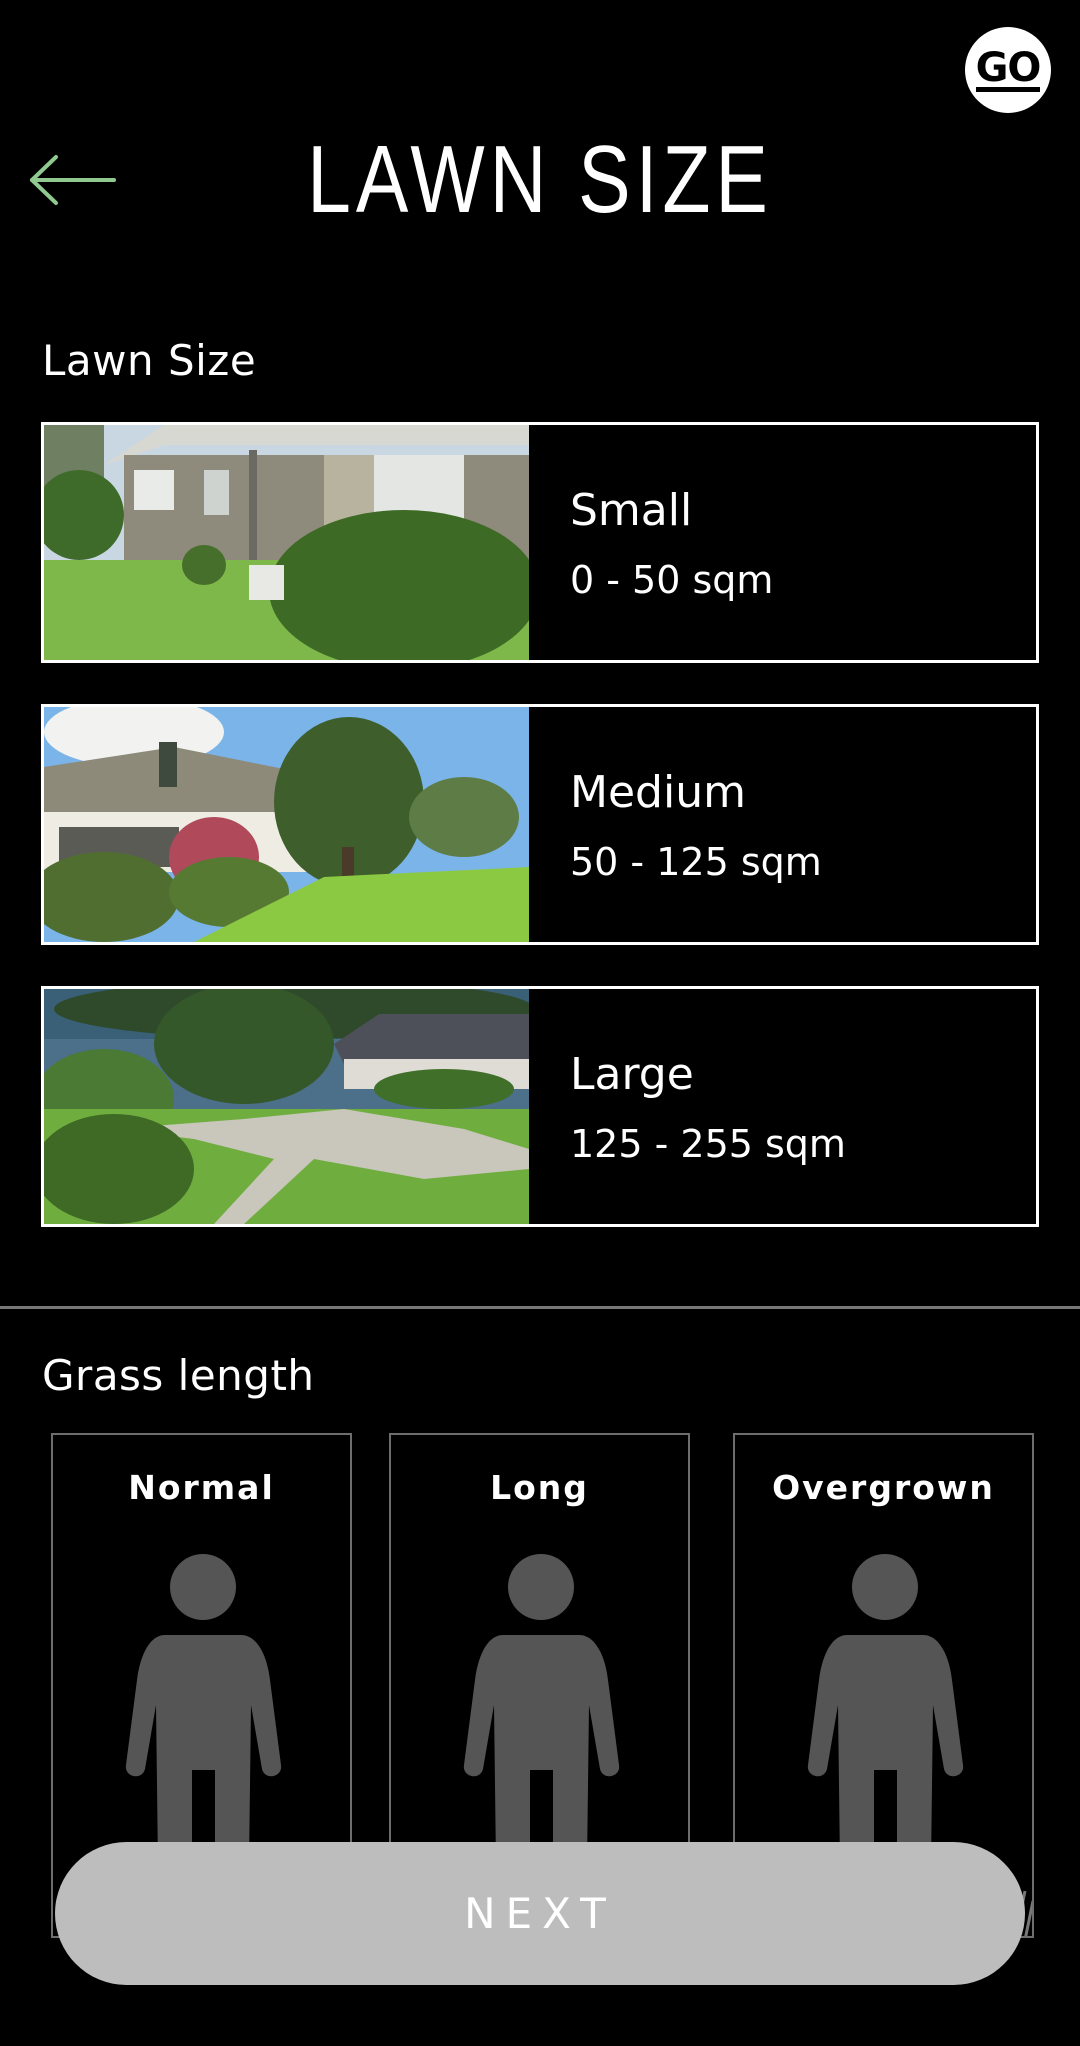 The height and width of the screenshot is (2046, 1080). What do you see at coordinates (632, 1074) in the screenshot?
I see `large-option-name: Large` at bounding box center [632, 1074].